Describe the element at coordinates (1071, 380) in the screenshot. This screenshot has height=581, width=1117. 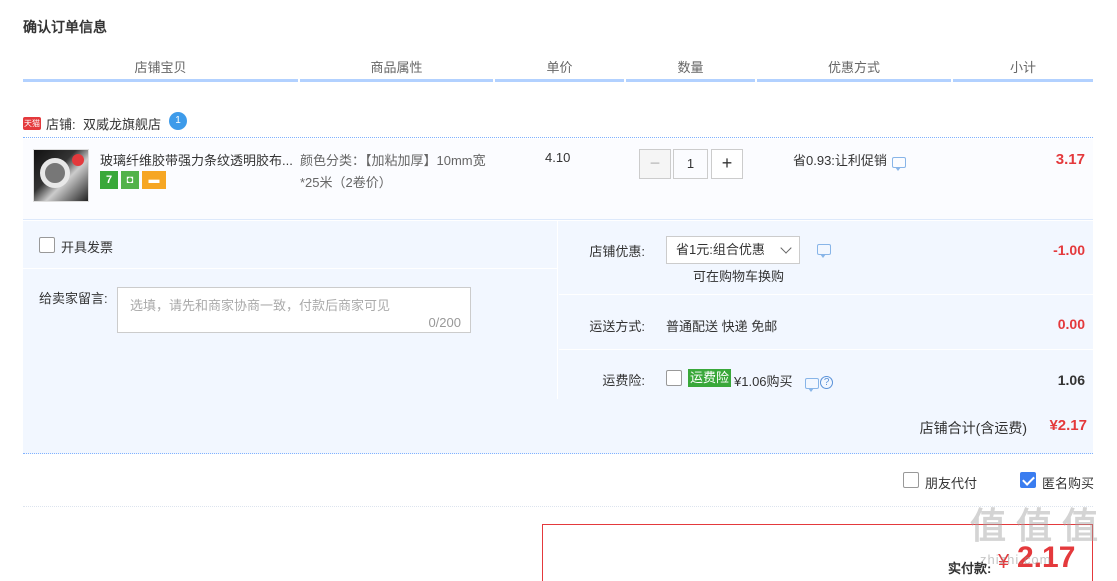
I see `insurance-amount: 1.06` at that location.